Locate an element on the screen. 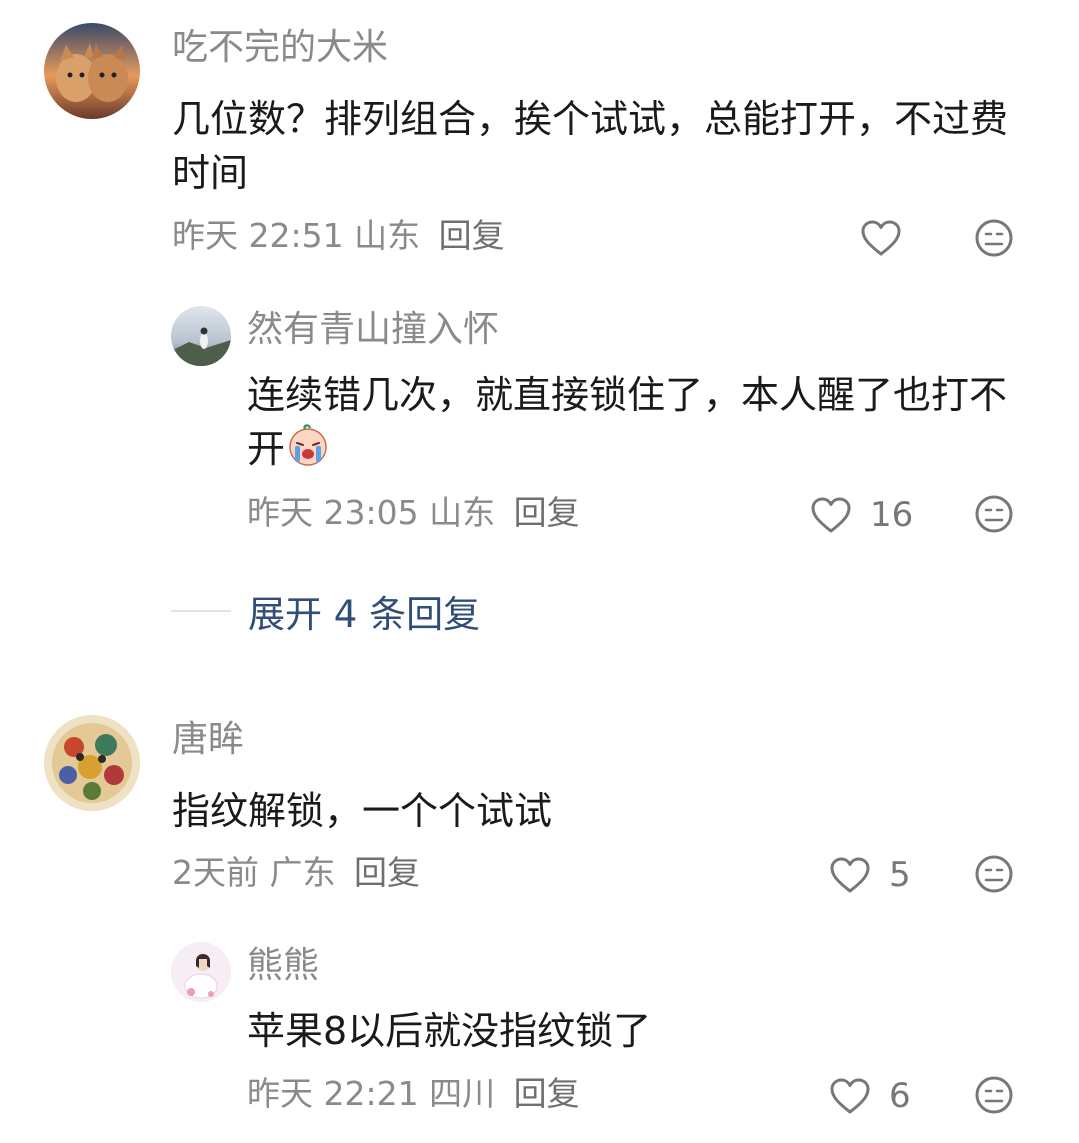 The width and height of the screenshot is (1079, 1143). timestamp: 2天前 is located at coordinates (215, 872).